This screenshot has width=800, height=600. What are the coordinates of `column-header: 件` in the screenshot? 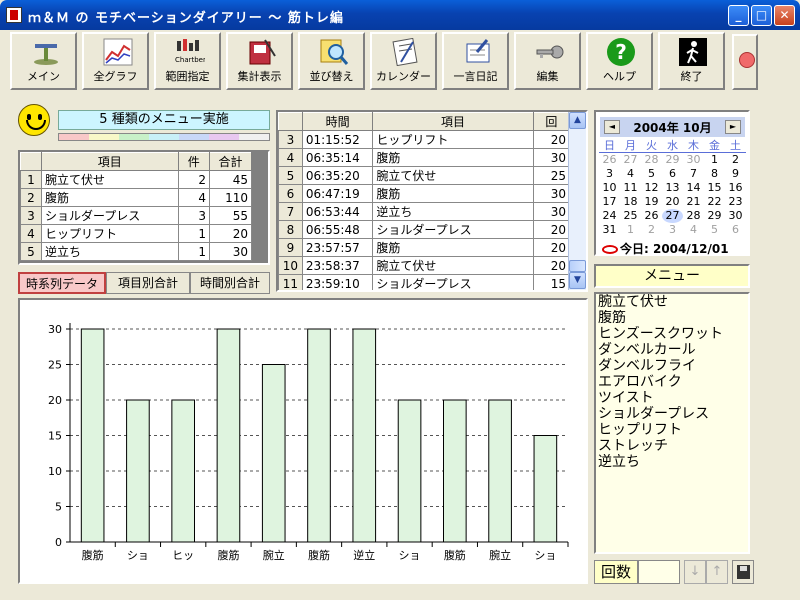 It's located at (193, 161).